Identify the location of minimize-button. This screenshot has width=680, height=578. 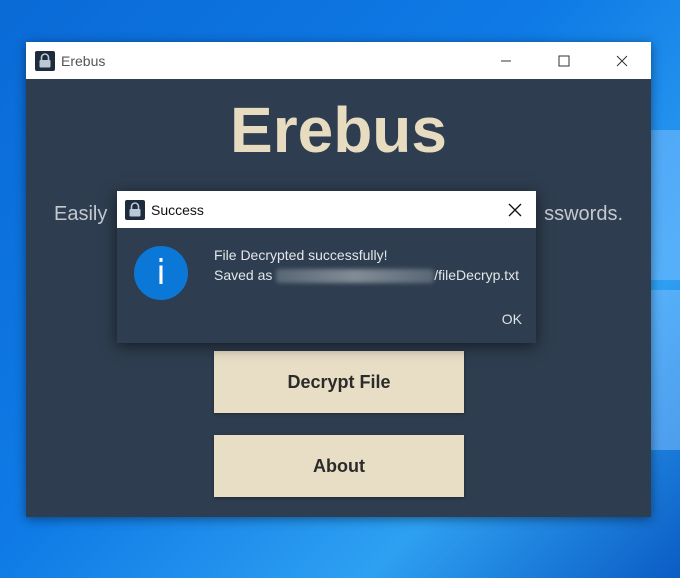
(506, 60).